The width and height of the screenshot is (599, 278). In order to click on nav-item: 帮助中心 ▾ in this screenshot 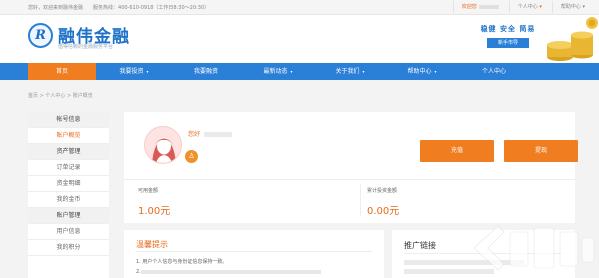, I will do `click(422, 71)`.